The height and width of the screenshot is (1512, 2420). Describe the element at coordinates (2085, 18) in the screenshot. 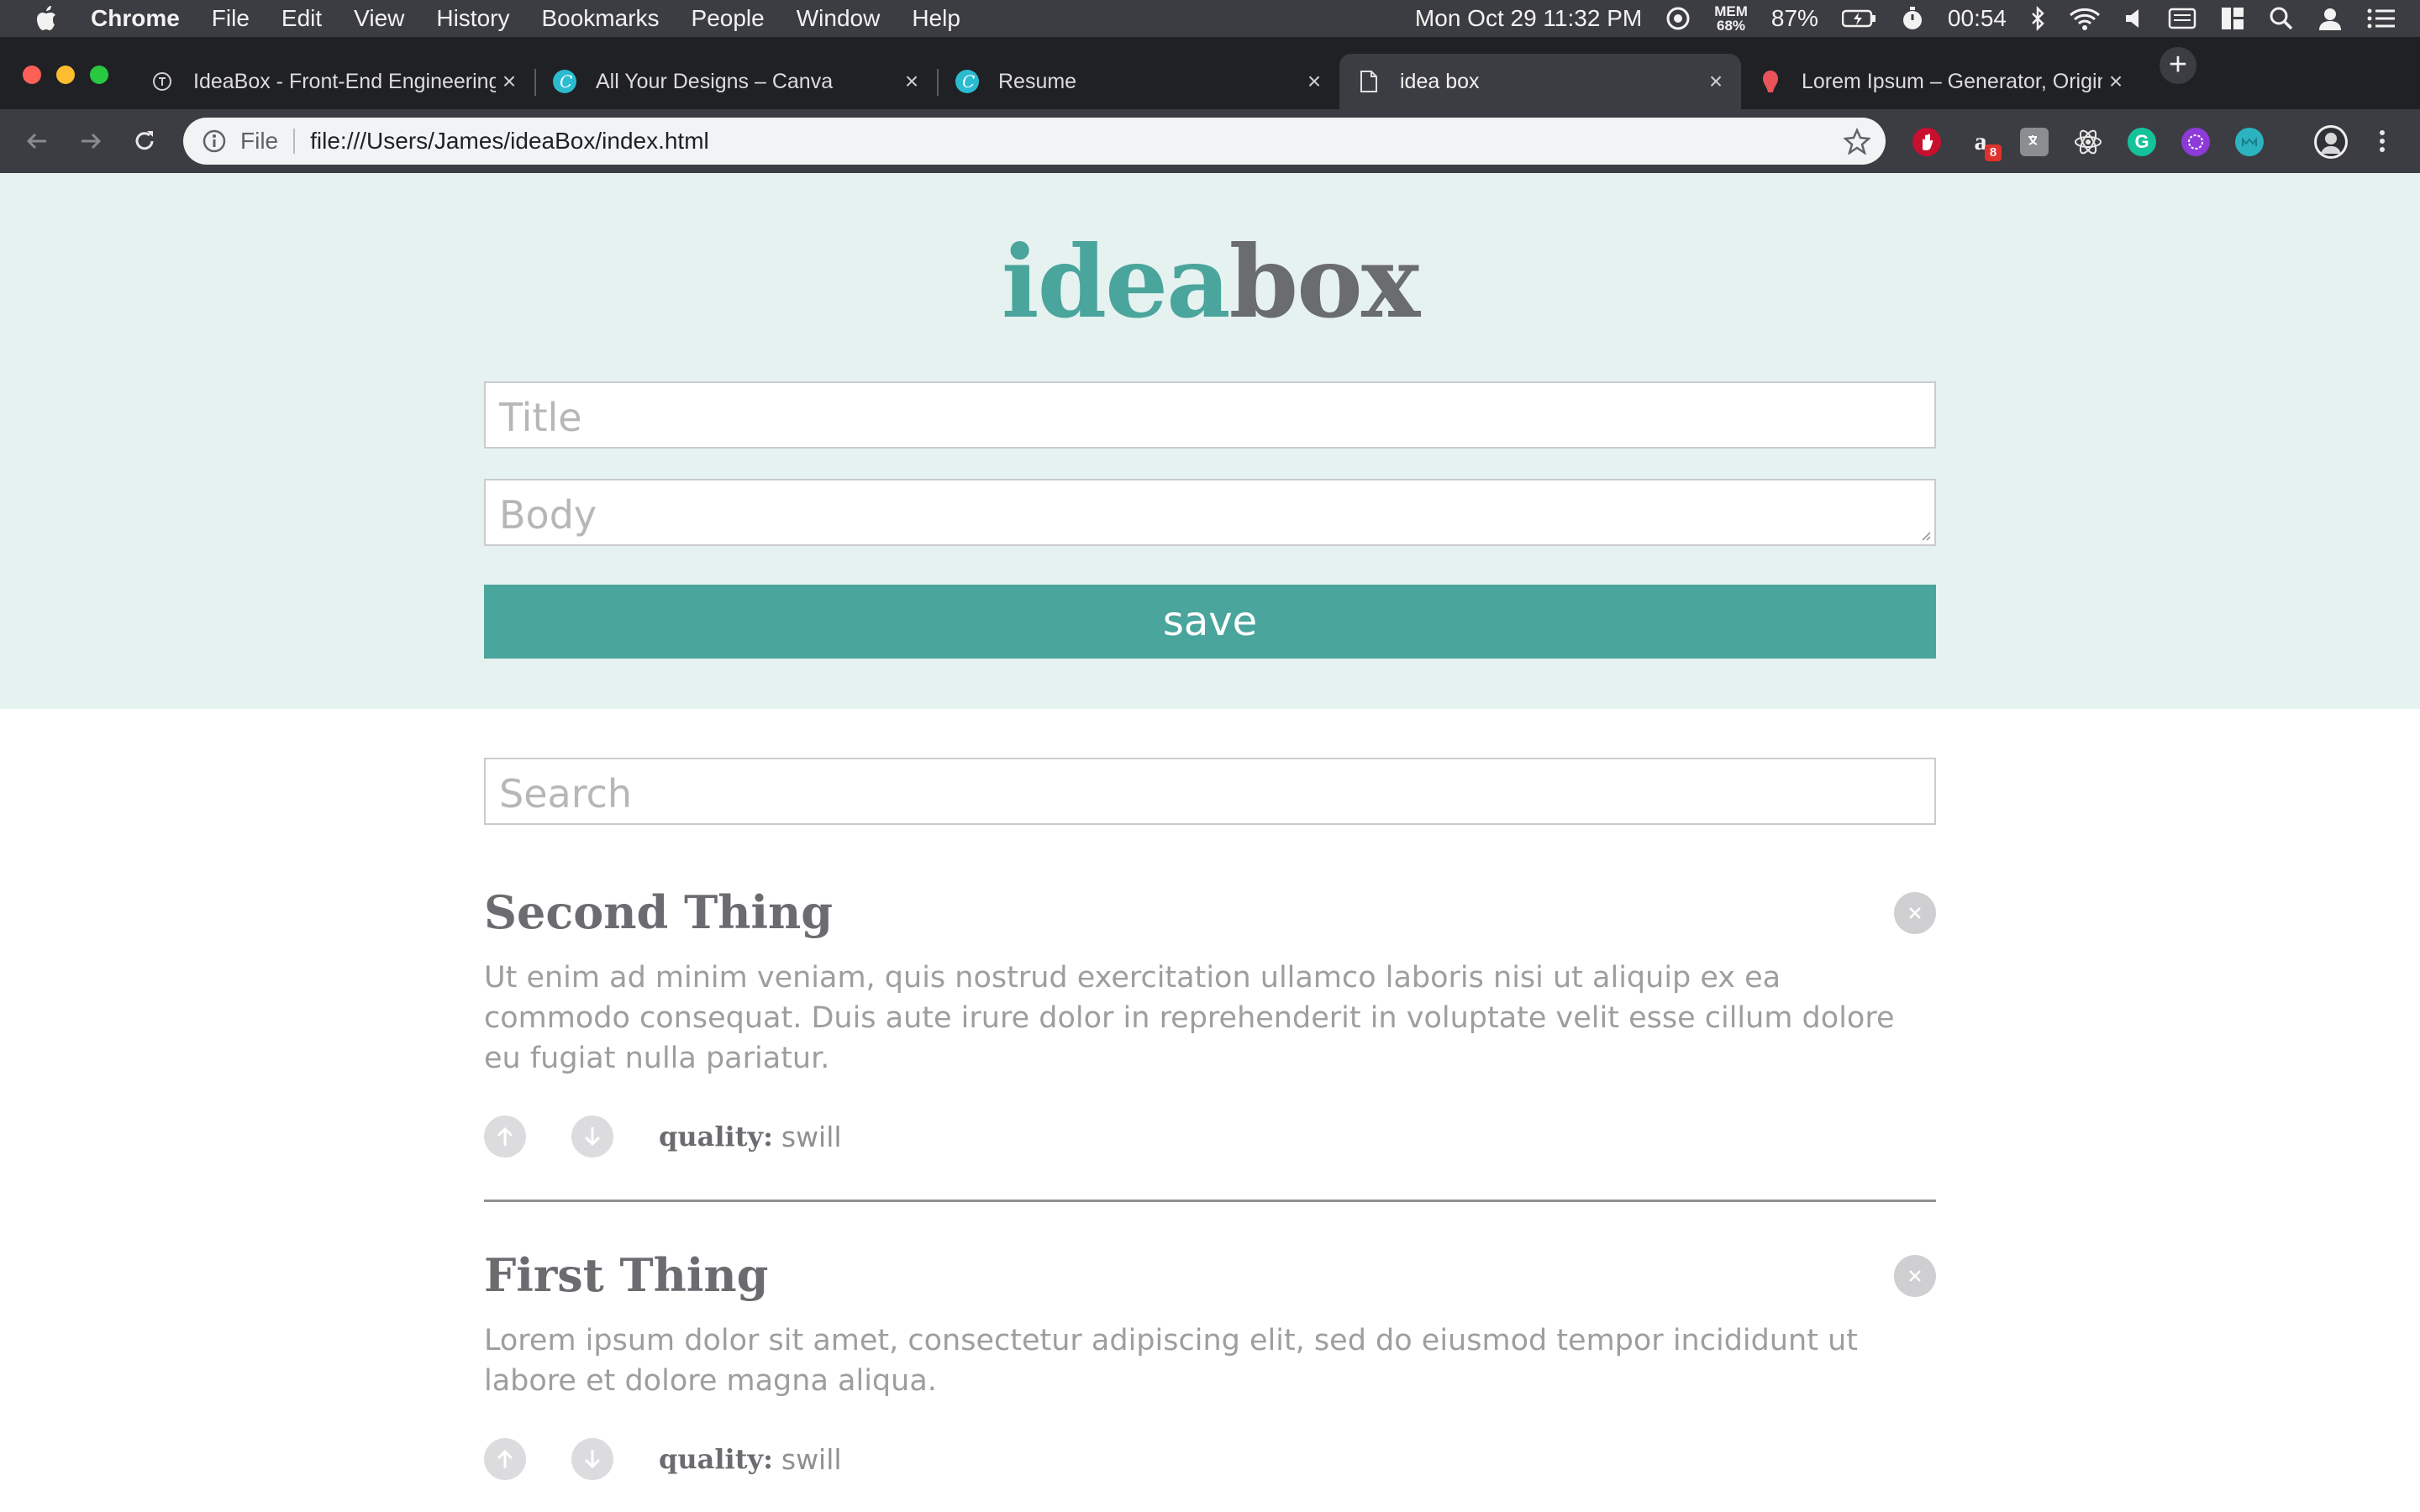

I see `wifi-icon` at that location.